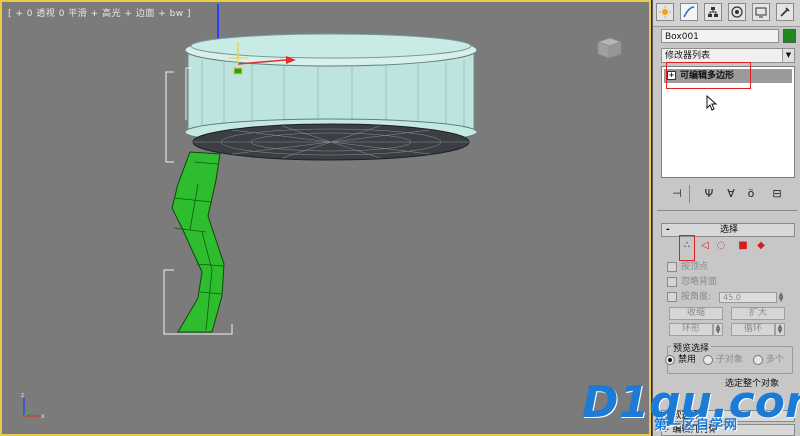 This screenshot has width=800, height=436. What do you see at coordinates (726, 13) in the screenshot?
I see `panel-tabbar` at bounding box center [726, 13].